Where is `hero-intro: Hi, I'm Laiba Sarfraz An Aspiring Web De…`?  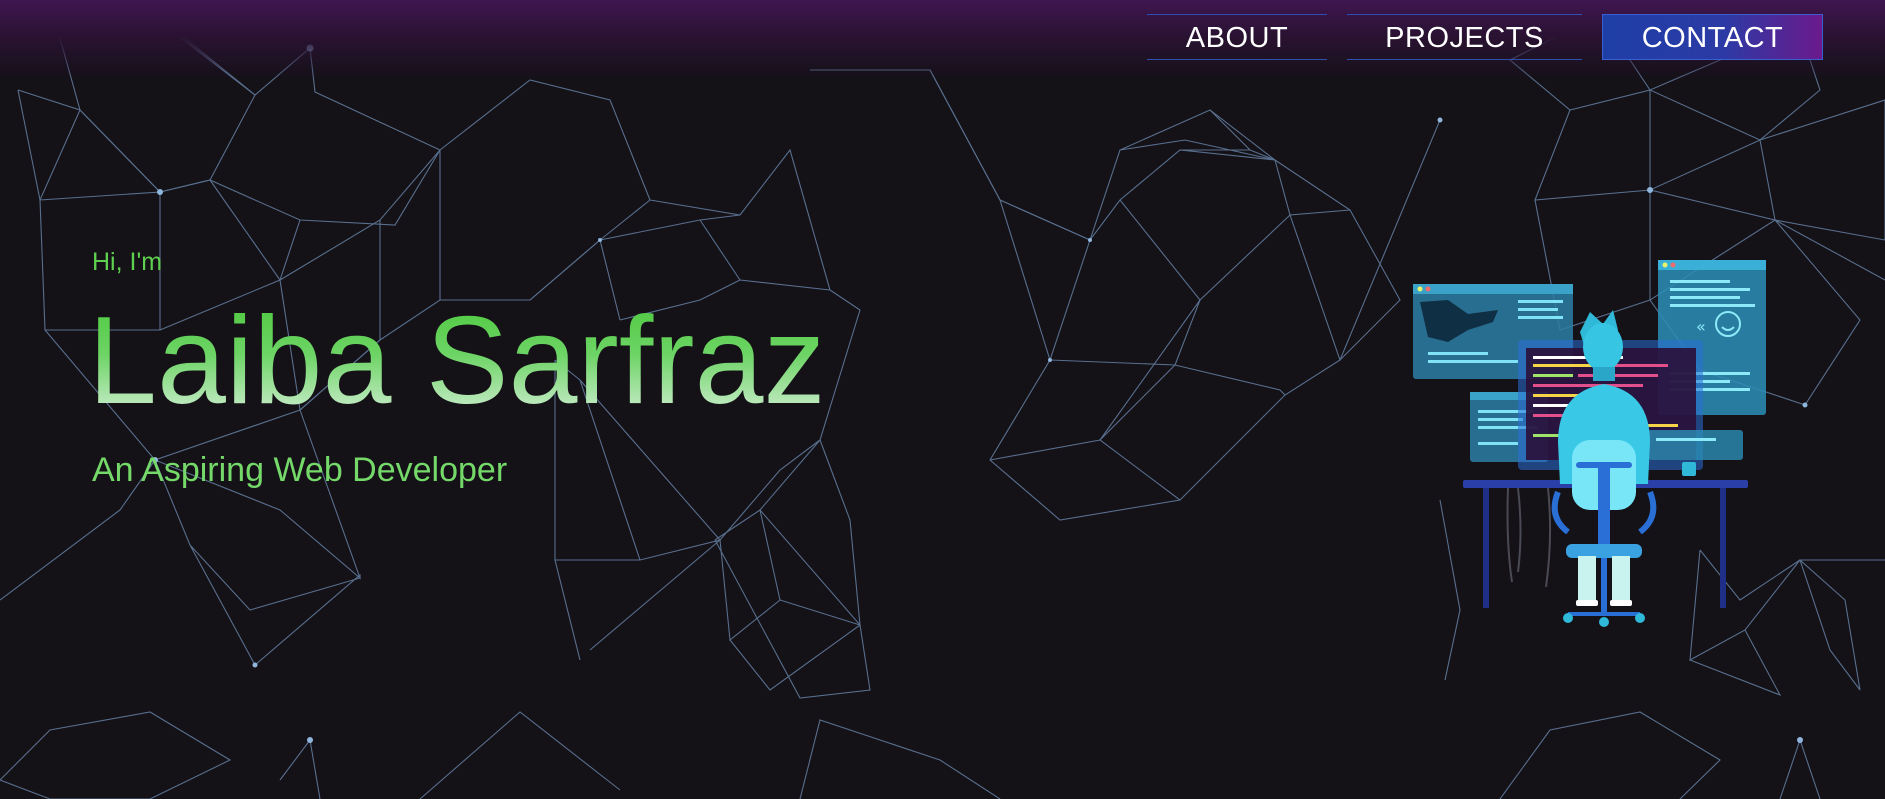 hero-intro: Hi, I'm Laiba Sarfraz An Aspiring Web De… is located at coordinates (457, 369).